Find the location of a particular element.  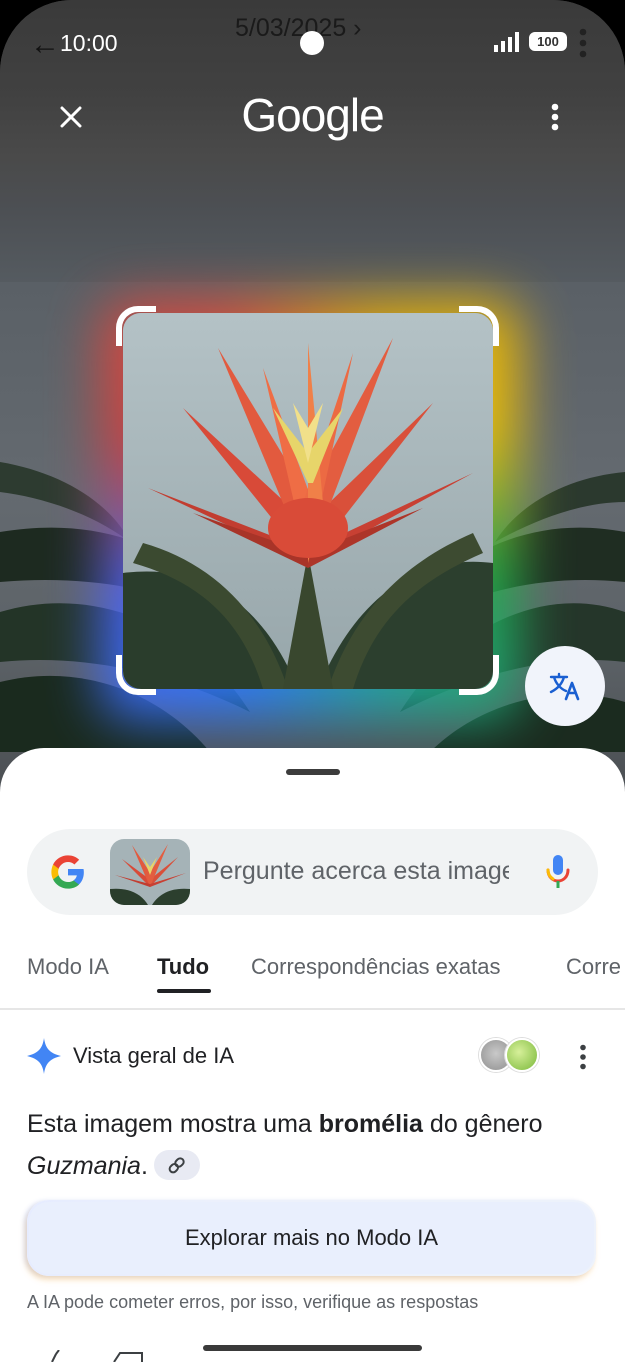

translate-button is located at coordinates (565, 686).